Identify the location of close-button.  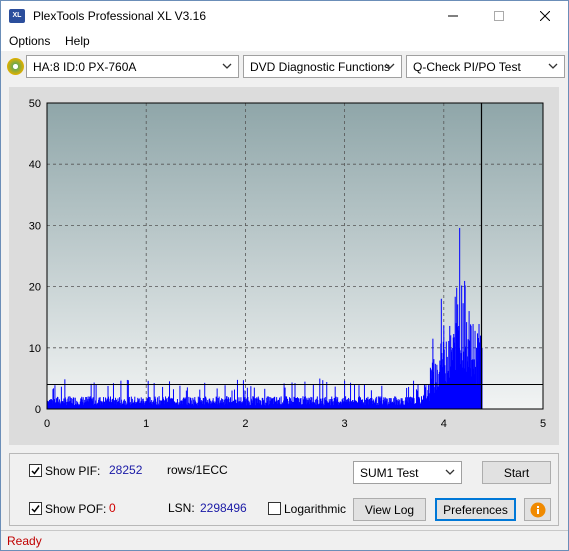
(545, 16).